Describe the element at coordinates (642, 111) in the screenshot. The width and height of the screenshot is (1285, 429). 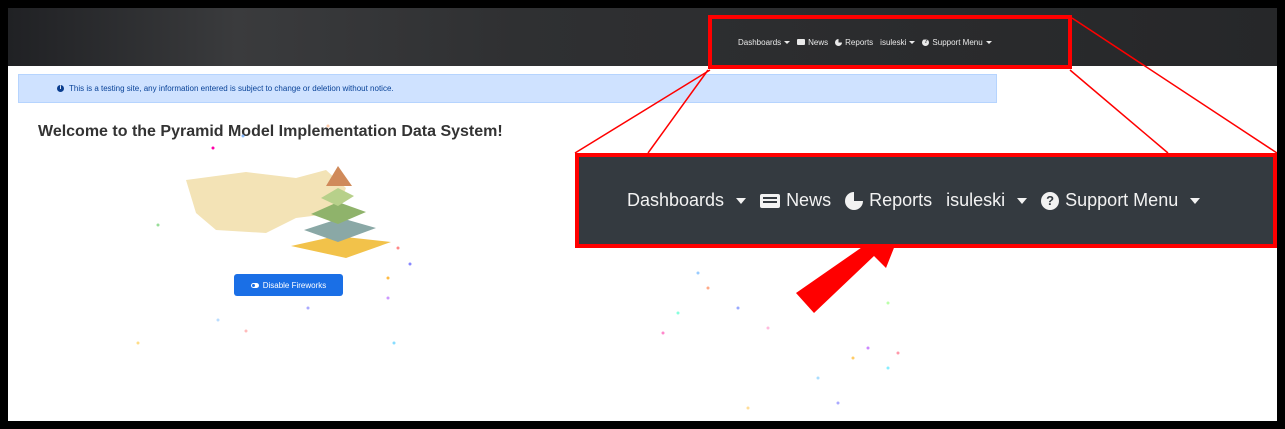
I see `zoom-connector-left` at that location.